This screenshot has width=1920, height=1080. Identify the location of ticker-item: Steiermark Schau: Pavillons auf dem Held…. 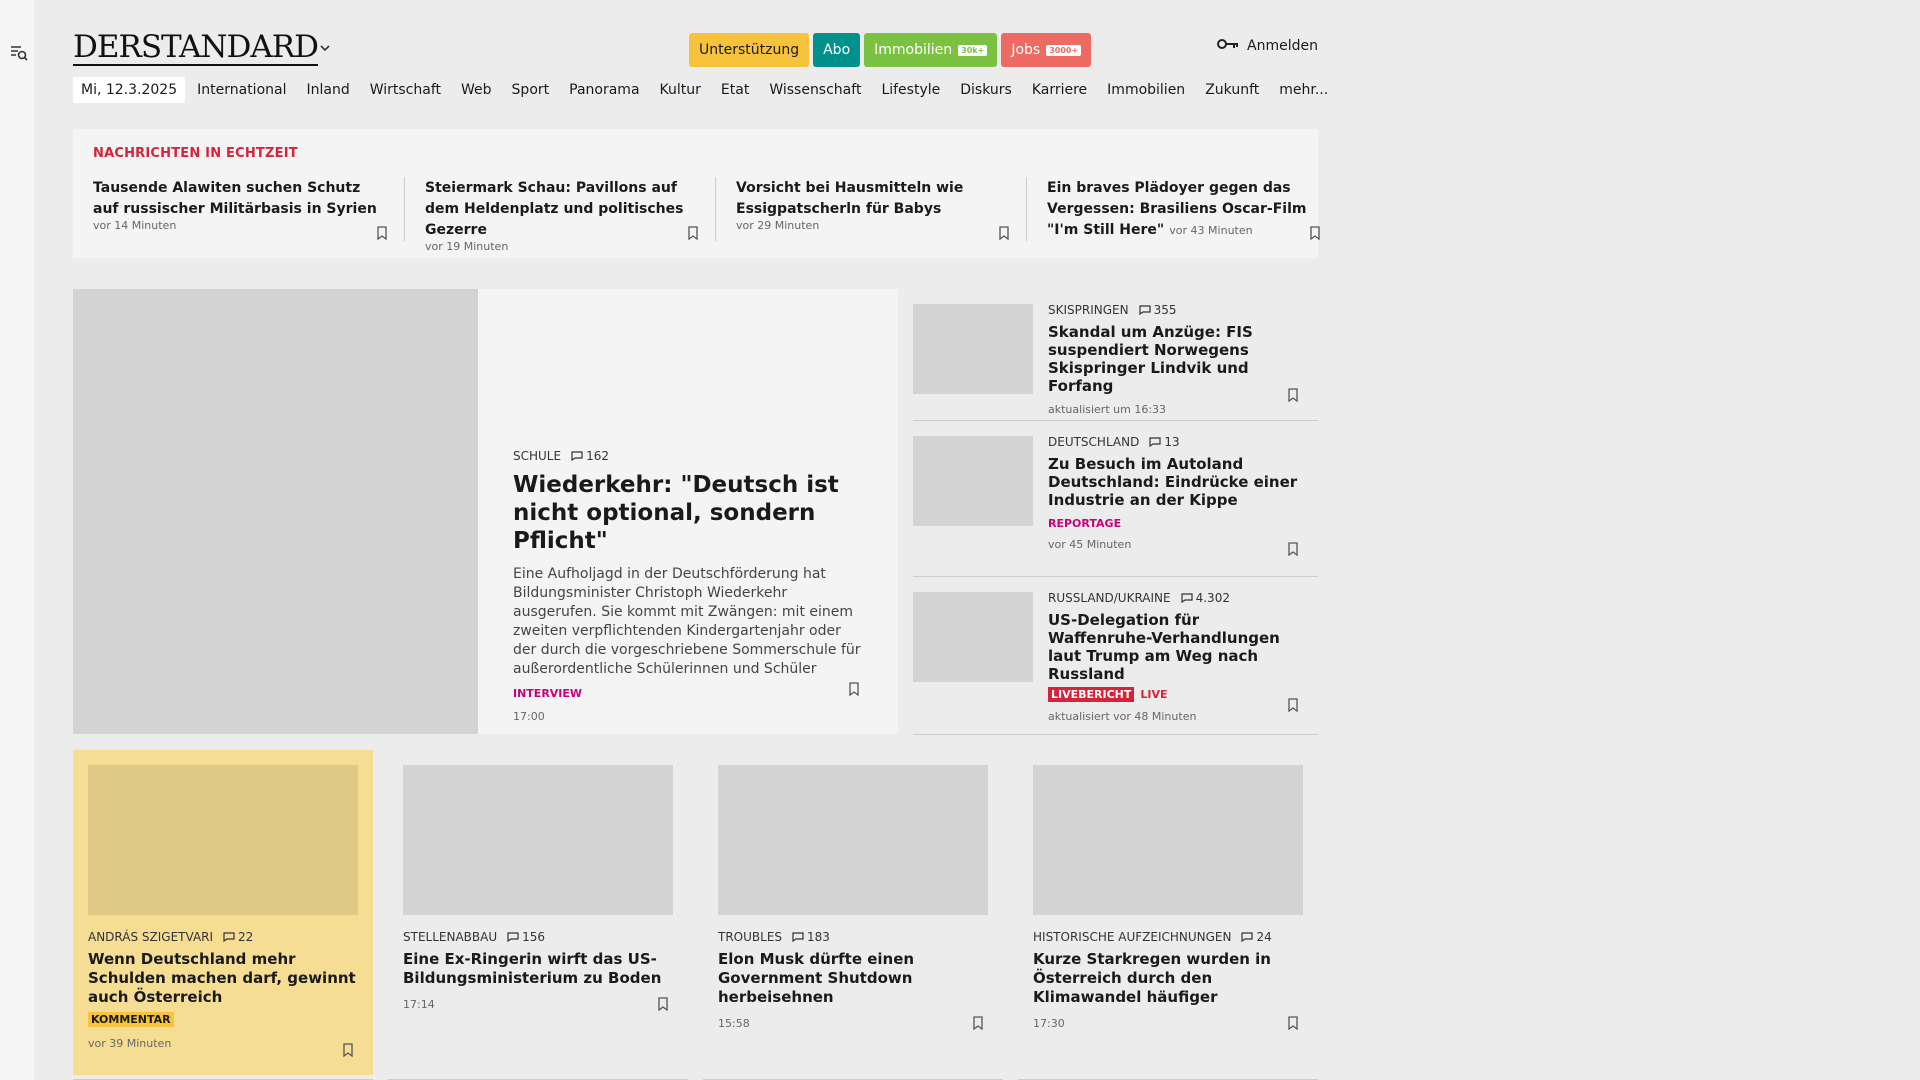
(559, 215).